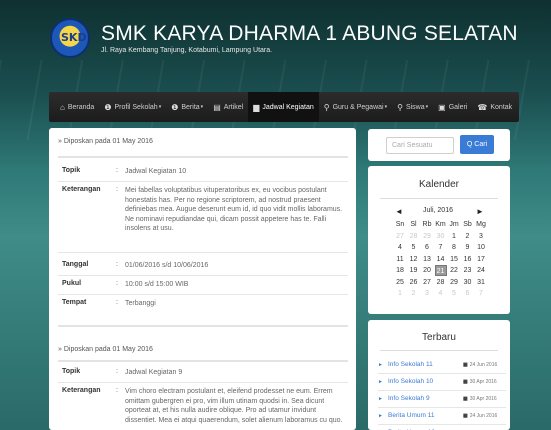 The width and height of the screenshot is (551, 430). What do you see at coordinates (399, 211) in the screenshot?
I see `calendar-prev-icon: ◄` at bounding box center [399, 211].